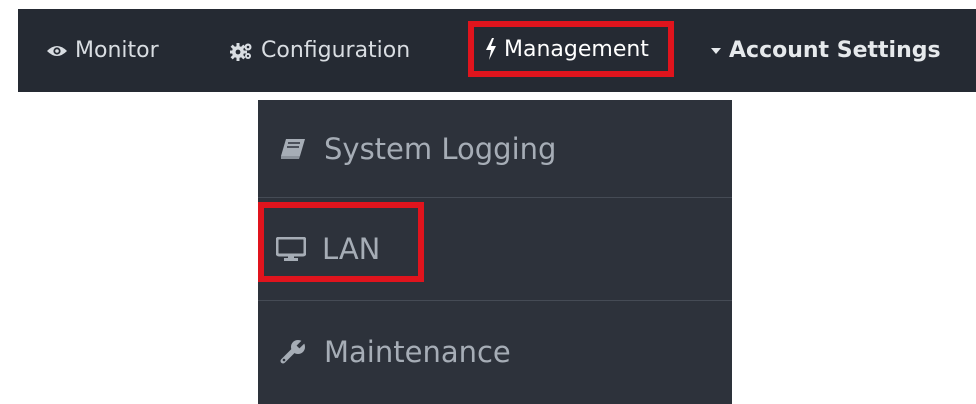 Image resolution: width=976 pixels, height=404 pixels. I want to click on menu-item-system-logging-label: System Logging, so click(440, 148).